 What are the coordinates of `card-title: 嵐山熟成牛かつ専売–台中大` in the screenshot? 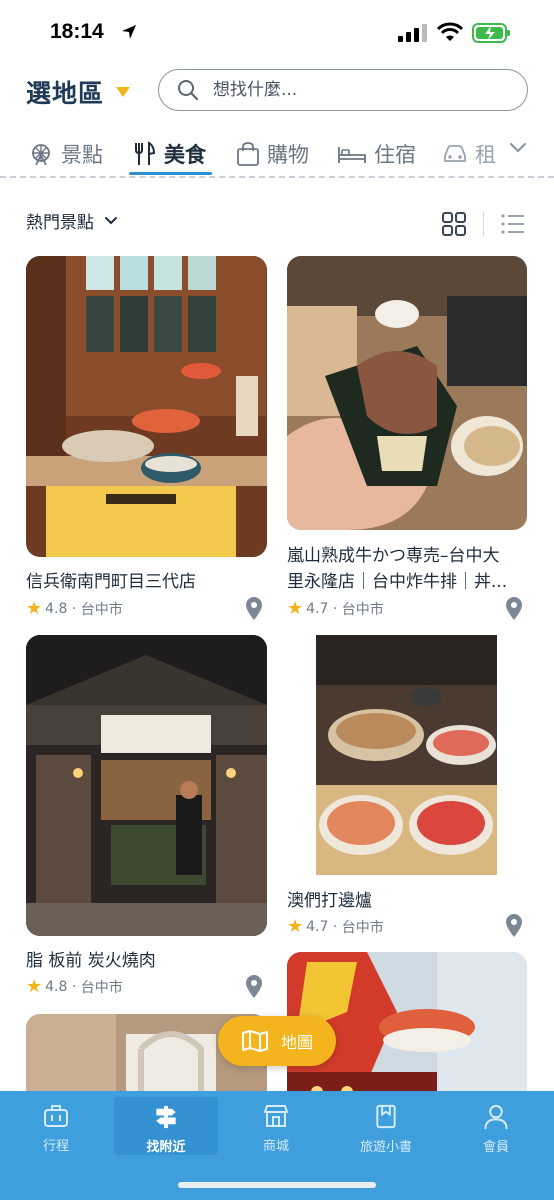 It's located at (407, 556).